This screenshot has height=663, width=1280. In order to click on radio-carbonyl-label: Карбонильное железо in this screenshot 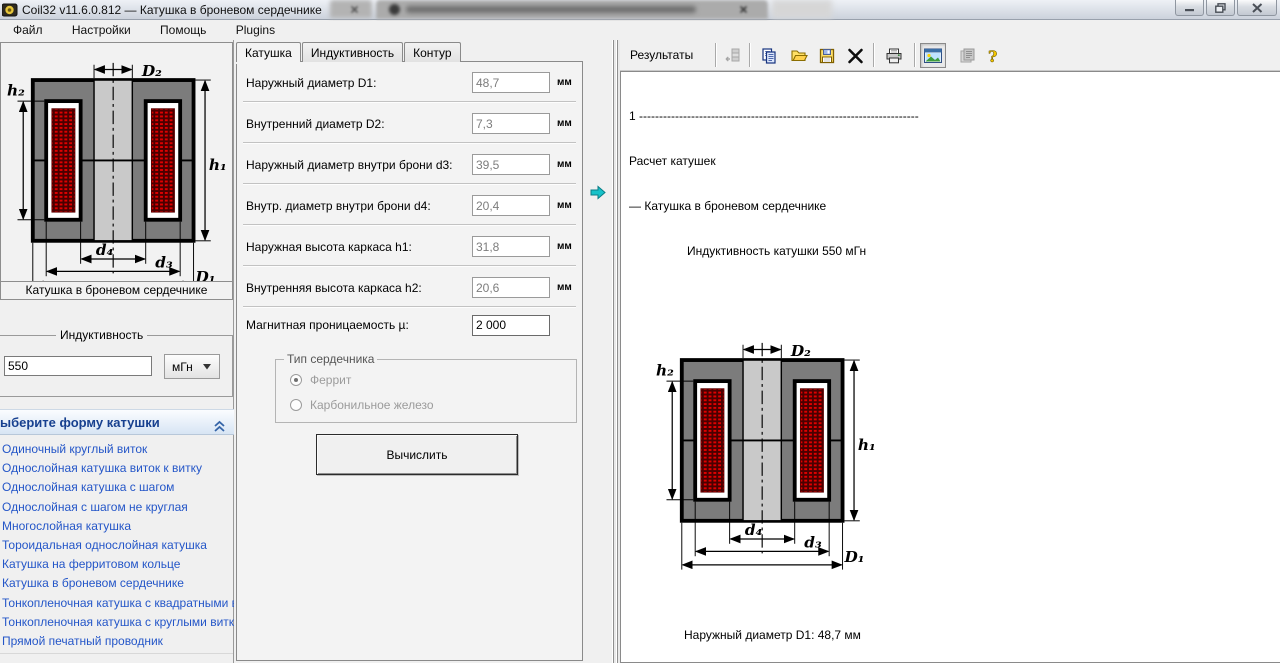, I will do `click(372, 405)`.